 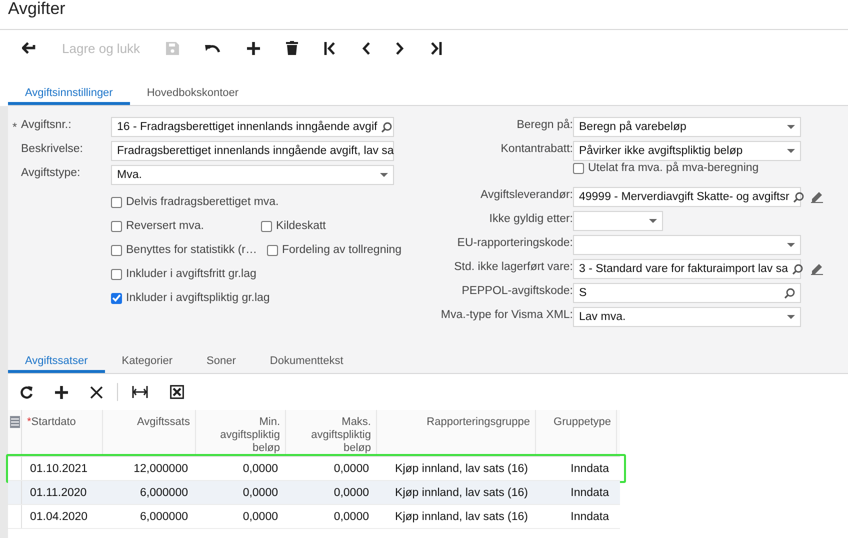 I want to click on field-label: Avgiftstype:, so click(x=51, y=172).